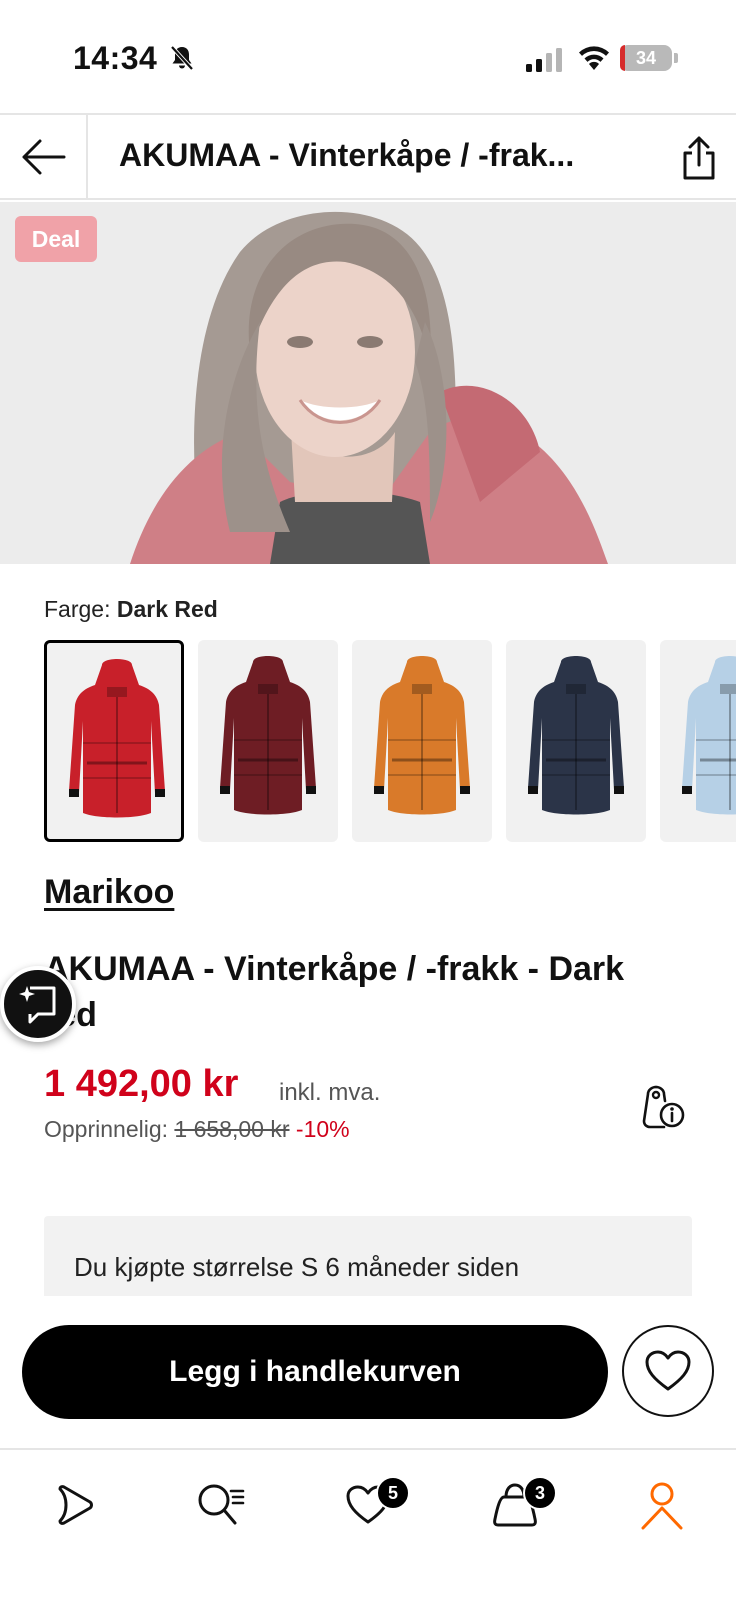 Image resolution: width=736 pixels, height=1600 pixels. What do you see at coordinates (77, 609) in the screenshot?
I see `color-label-prefix: Farge:` at bounding box center [77, 609].